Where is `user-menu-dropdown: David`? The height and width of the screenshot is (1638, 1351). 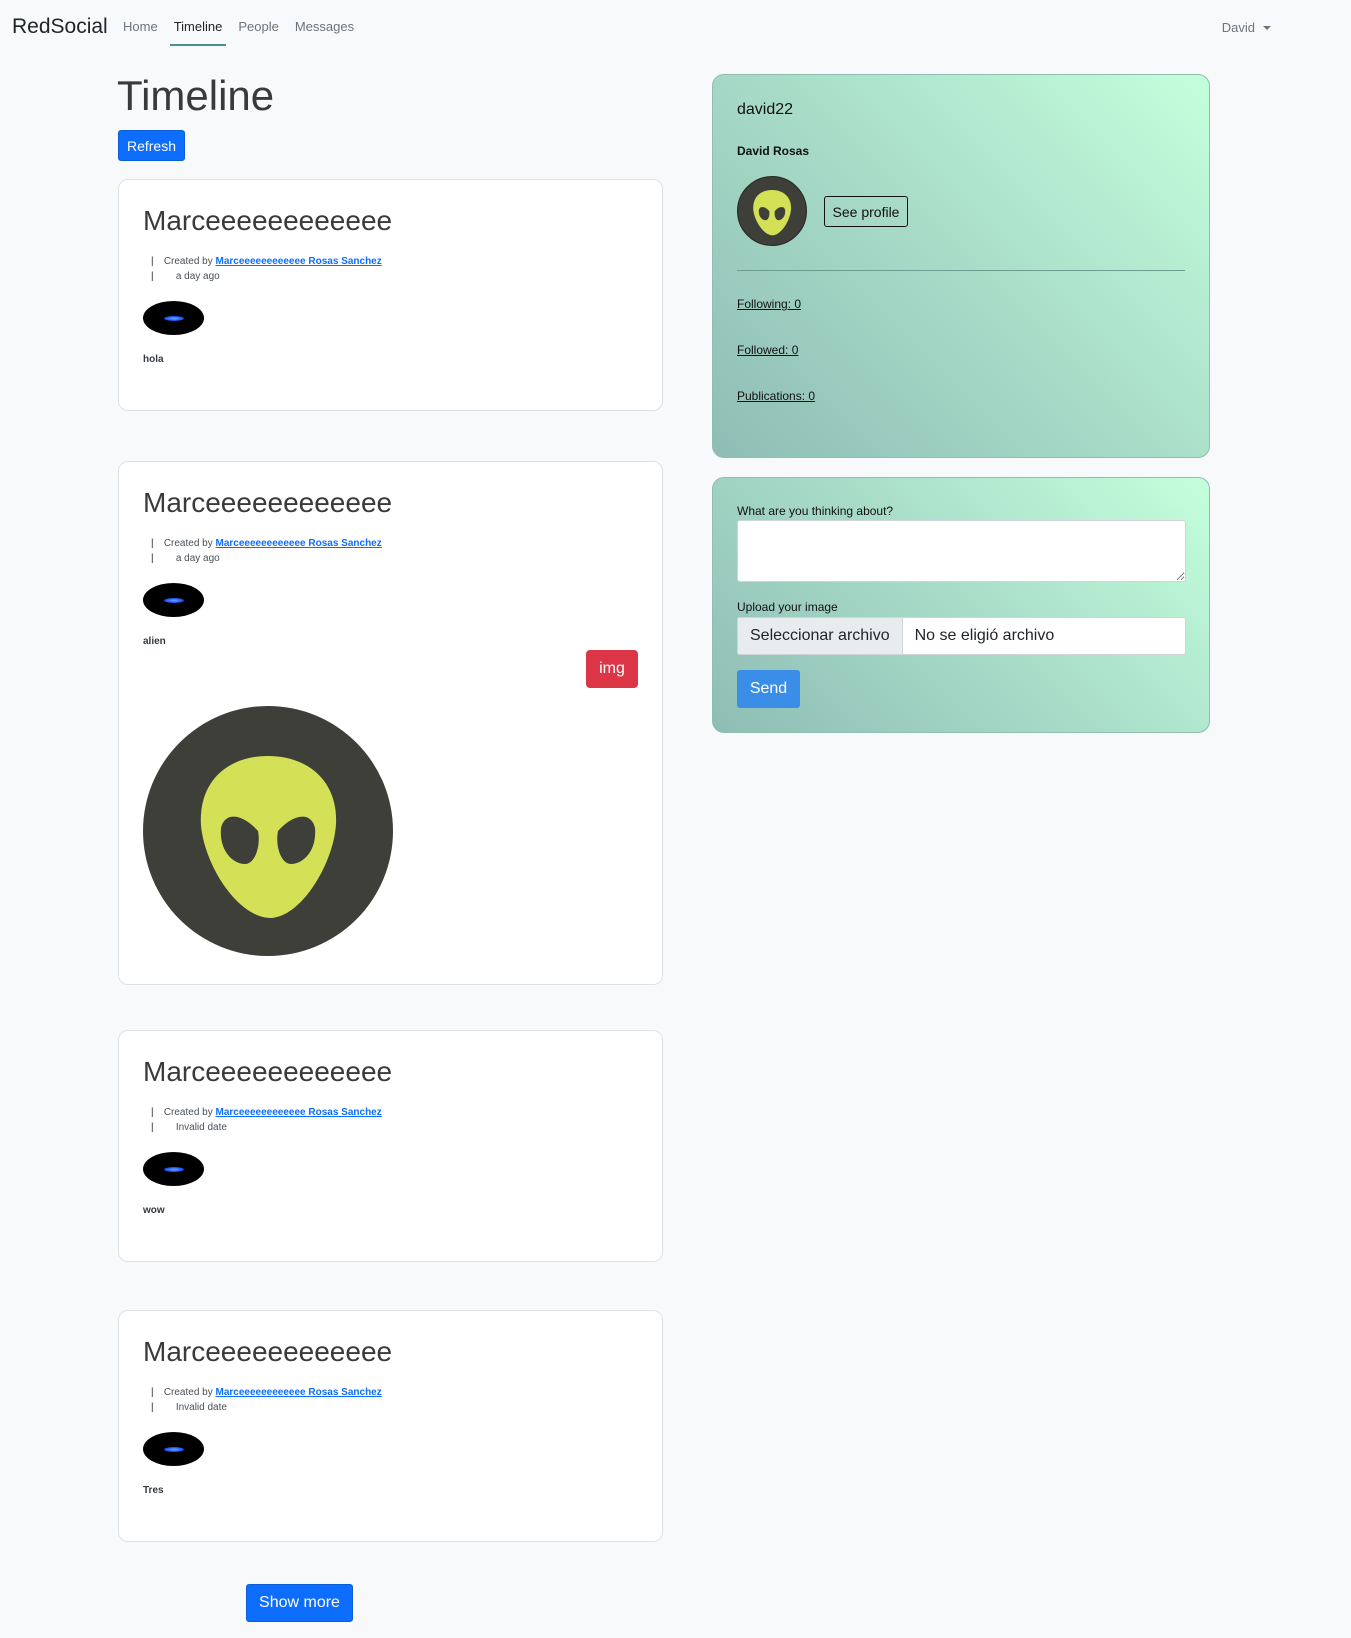
user-menu-dropdown: David is located at coordinates (1246, 27).